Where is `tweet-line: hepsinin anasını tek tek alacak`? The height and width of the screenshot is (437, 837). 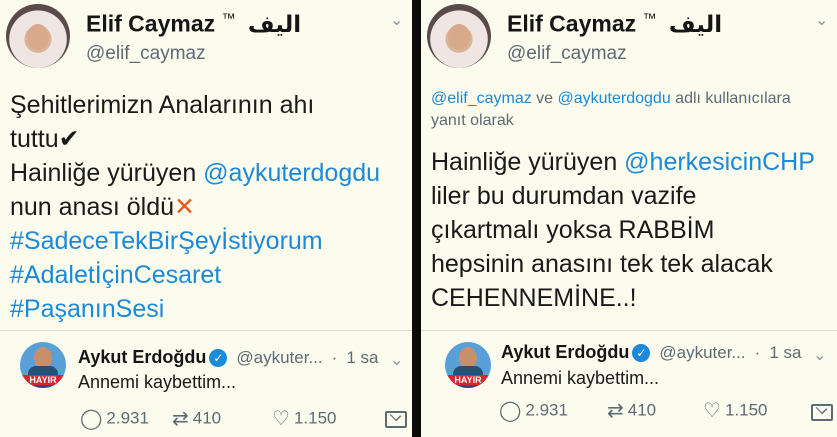 tweet-line: hepsinin anasını tek tek alacak is located at coordinates (602, 264).